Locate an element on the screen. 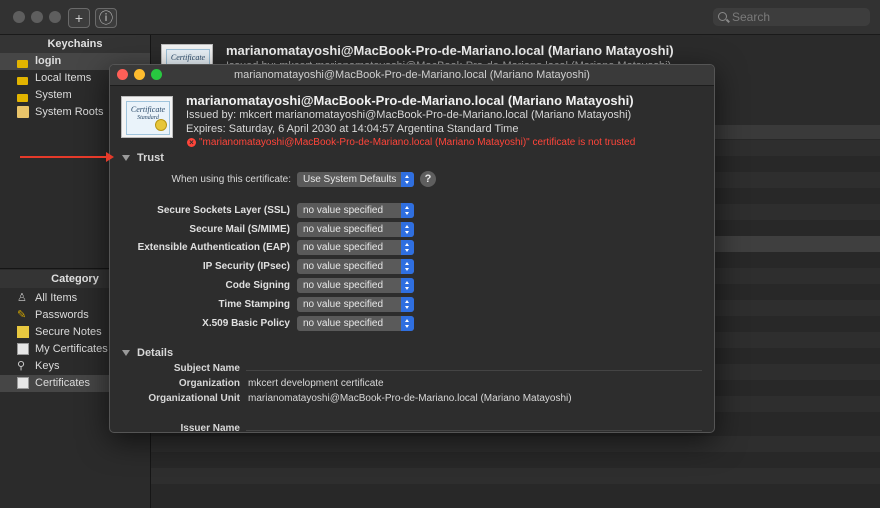  policy-eap-label: Extensible Authentication (EAP) is located at coordinates (213, 247).